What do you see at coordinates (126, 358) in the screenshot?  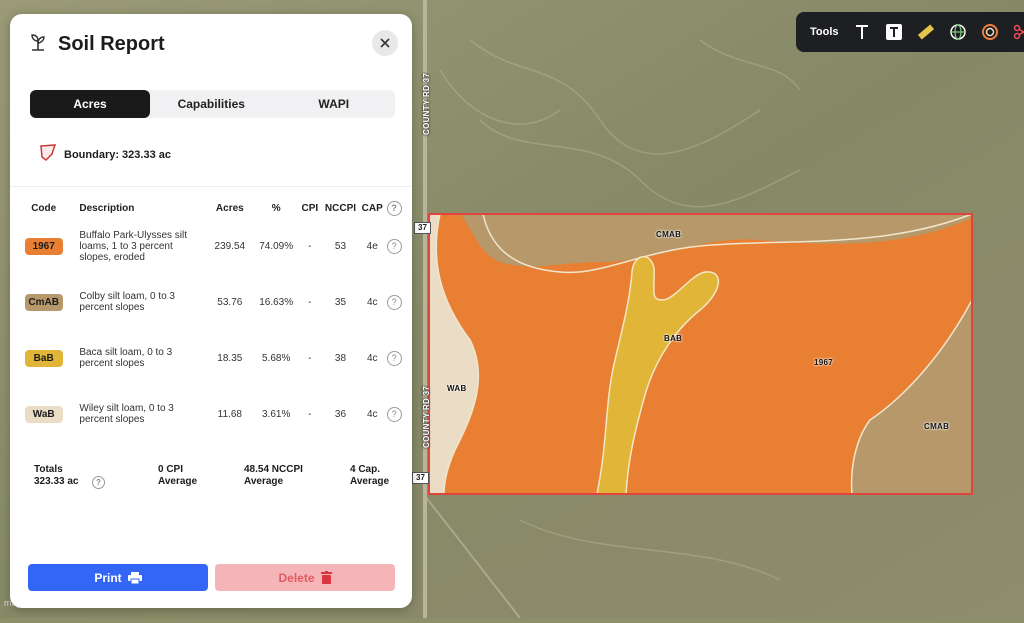 I see `cell-description: Baca silt loam, 0 to 3 percent slopes` at bounding box center [126, 358].